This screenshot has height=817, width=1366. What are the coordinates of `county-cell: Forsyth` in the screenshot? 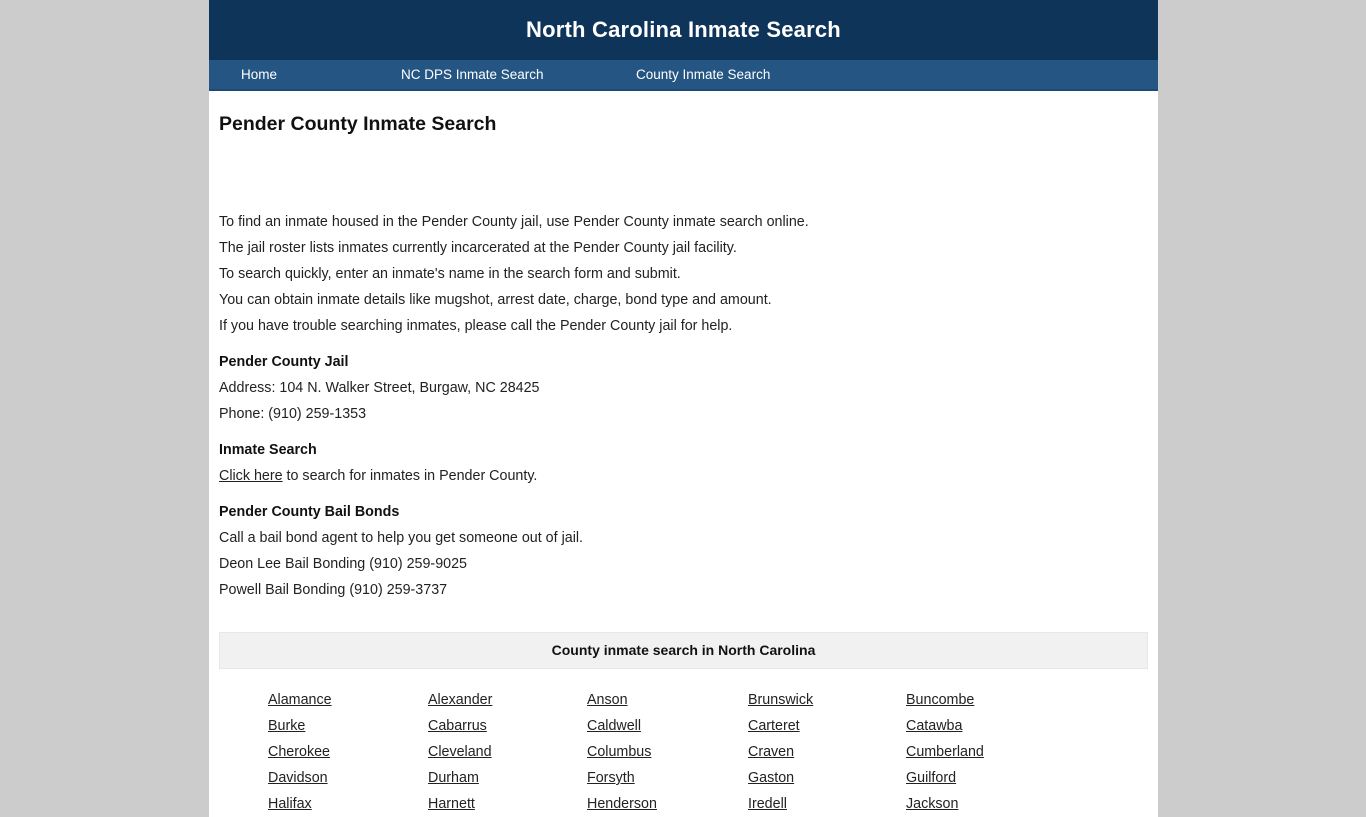 It's located at (667, 778).